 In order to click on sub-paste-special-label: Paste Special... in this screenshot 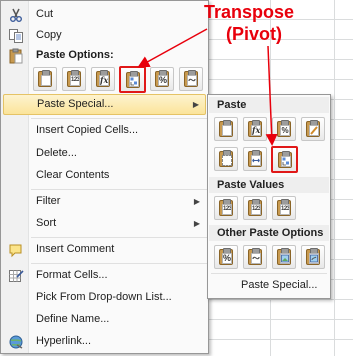, I will do `click(279, 285)`.